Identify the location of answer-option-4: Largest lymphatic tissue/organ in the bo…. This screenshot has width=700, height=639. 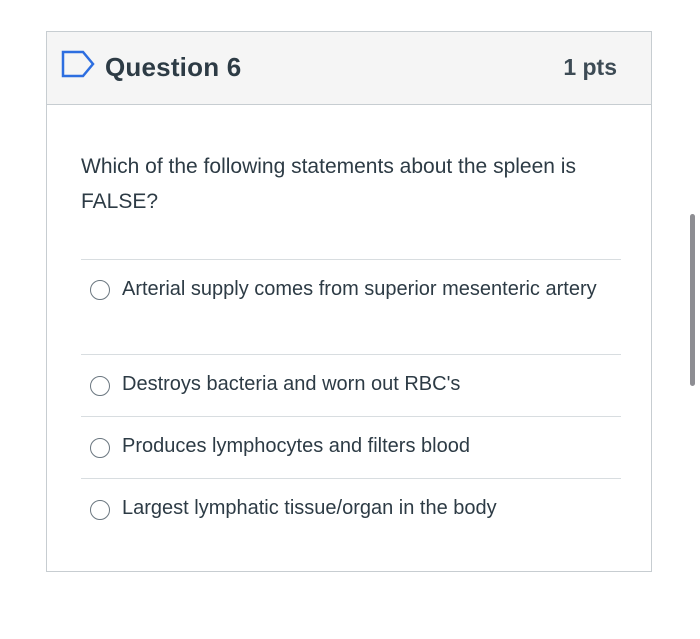
(351, 510).